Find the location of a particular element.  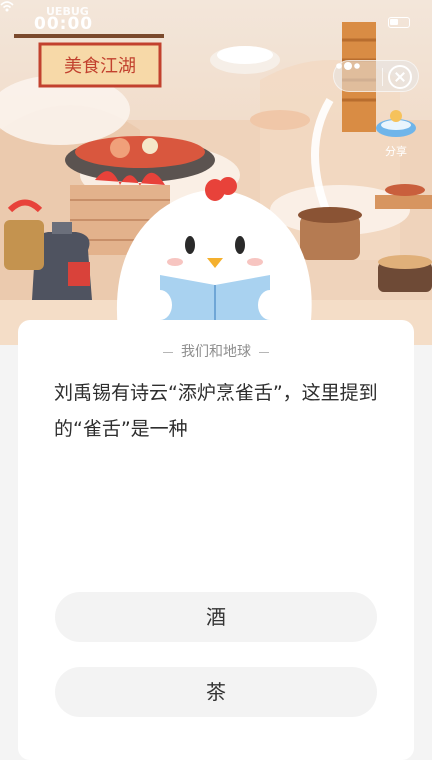

category-text: 我们和地球 is located at coordinates (216, 352).